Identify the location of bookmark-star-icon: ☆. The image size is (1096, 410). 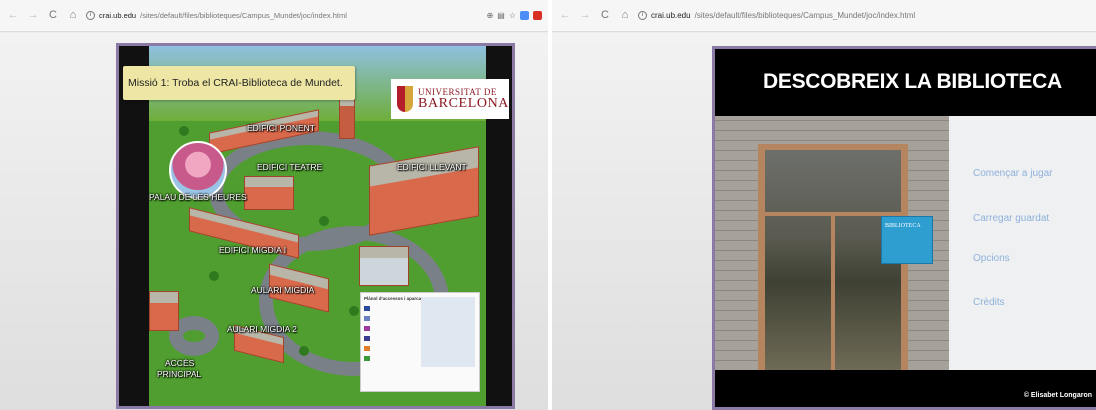
(512, 15).